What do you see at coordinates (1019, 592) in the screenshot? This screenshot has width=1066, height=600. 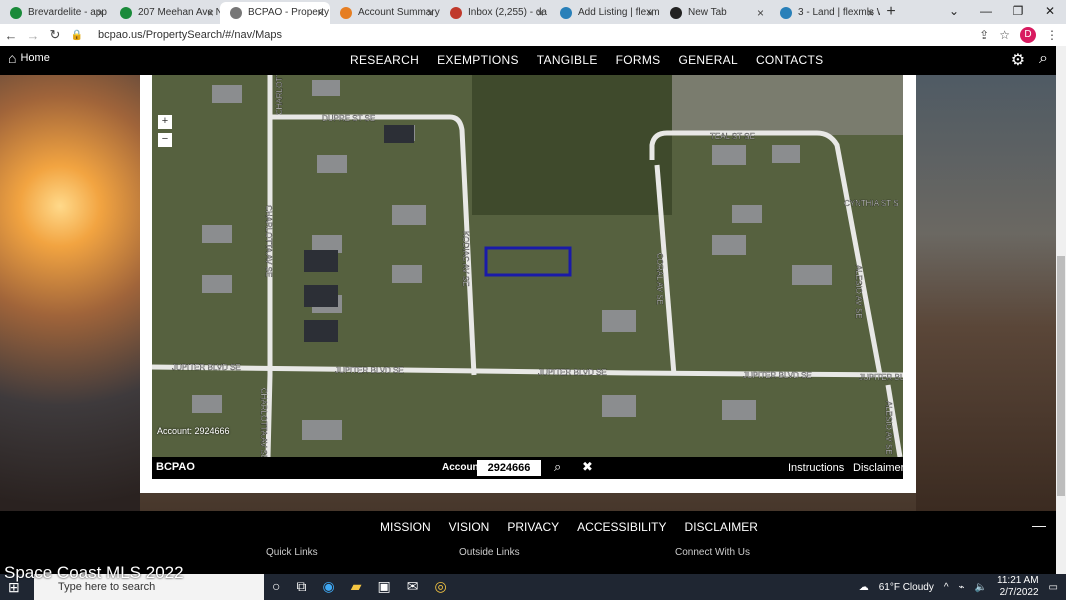 I see `clock-date: 2/7/2022` at bounding box center [1019, 592].